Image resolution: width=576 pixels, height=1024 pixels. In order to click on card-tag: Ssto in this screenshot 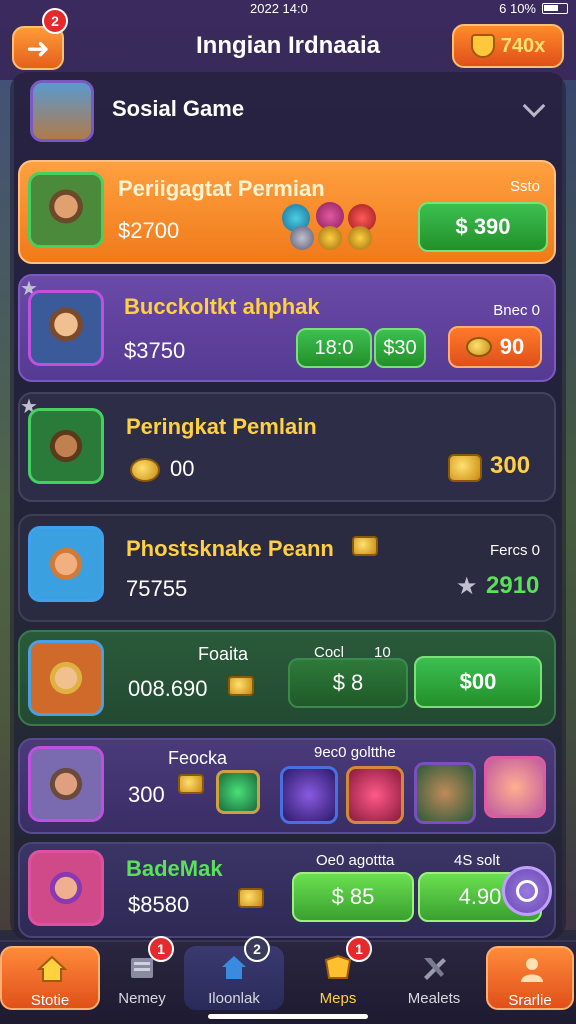, I will do `click(524, 186)`.